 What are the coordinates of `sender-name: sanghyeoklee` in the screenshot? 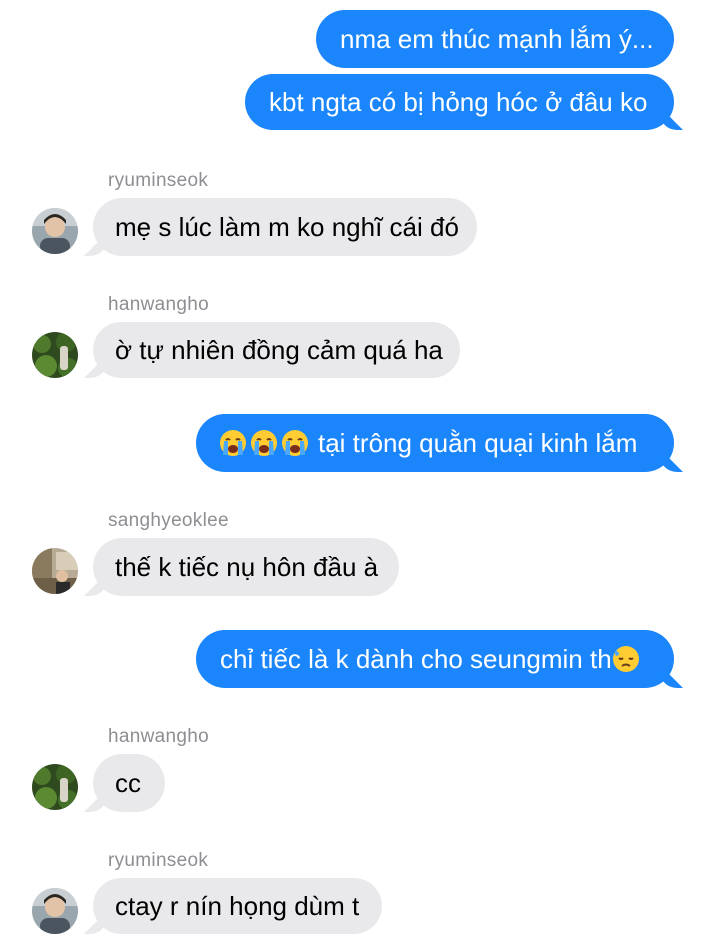 It's located at (168, 520).